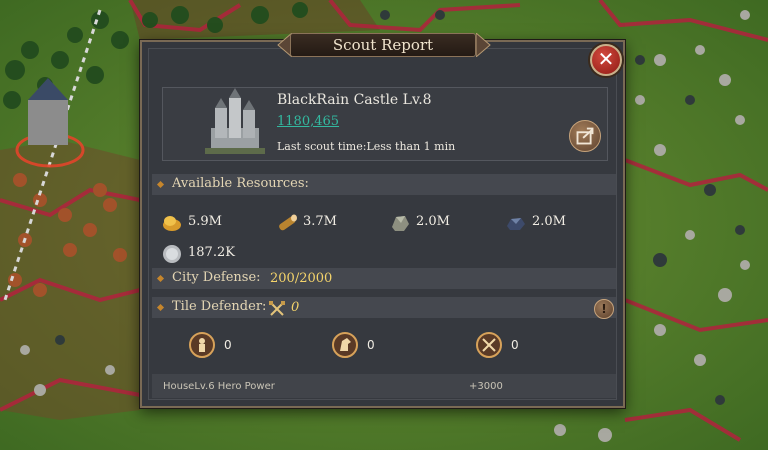 This screenshot has width=768, height=450. What do you see at coordinates (400, 223) in the screenshot?
I see `stone-icon` at bounding box center [400, 223].